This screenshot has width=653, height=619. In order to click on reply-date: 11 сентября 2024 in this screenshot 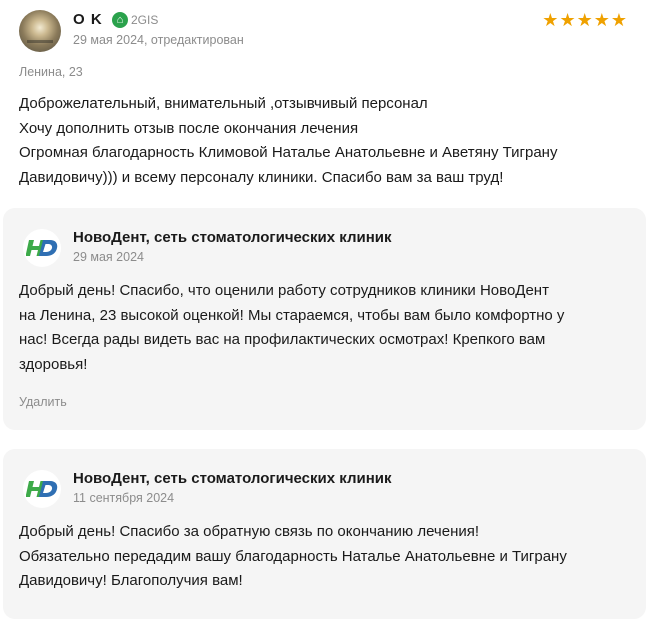, I will do `click(124, 498)`.